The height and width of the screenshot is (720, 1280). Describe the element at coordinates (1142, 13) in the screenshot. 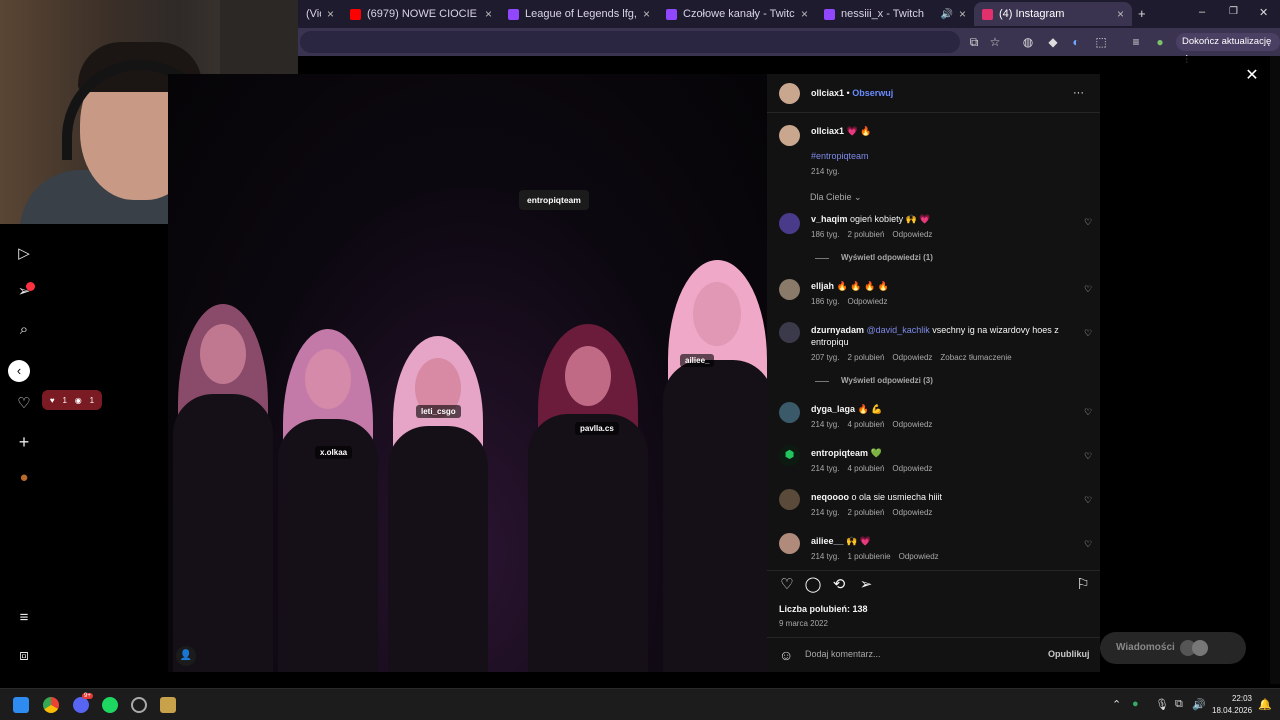

I see `new-tab-button: +` at that location.